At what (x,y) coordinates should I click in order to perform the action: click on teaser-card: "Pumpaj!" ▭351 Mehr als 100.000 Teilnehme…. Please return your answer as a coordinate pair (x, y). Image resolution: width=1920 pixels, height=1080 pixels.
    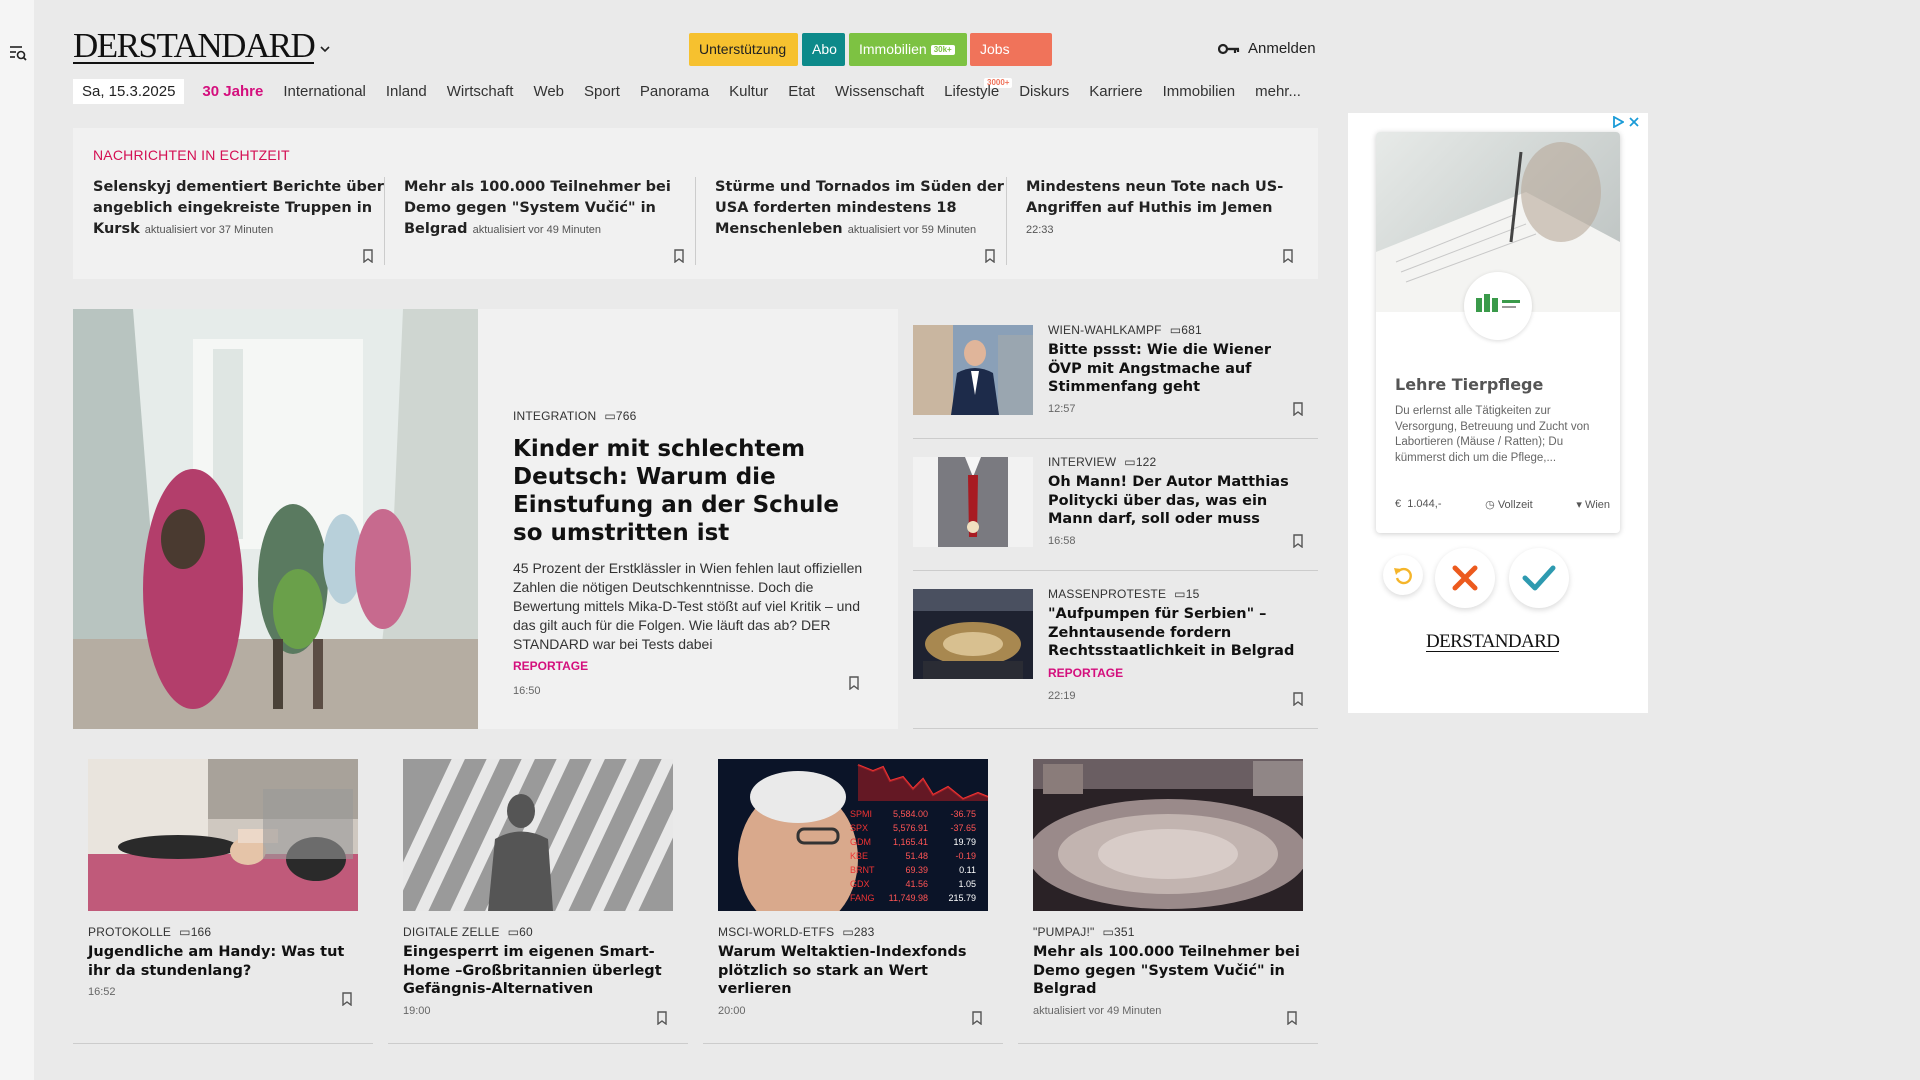
    Looking at the image, I should click on (1168, 901).